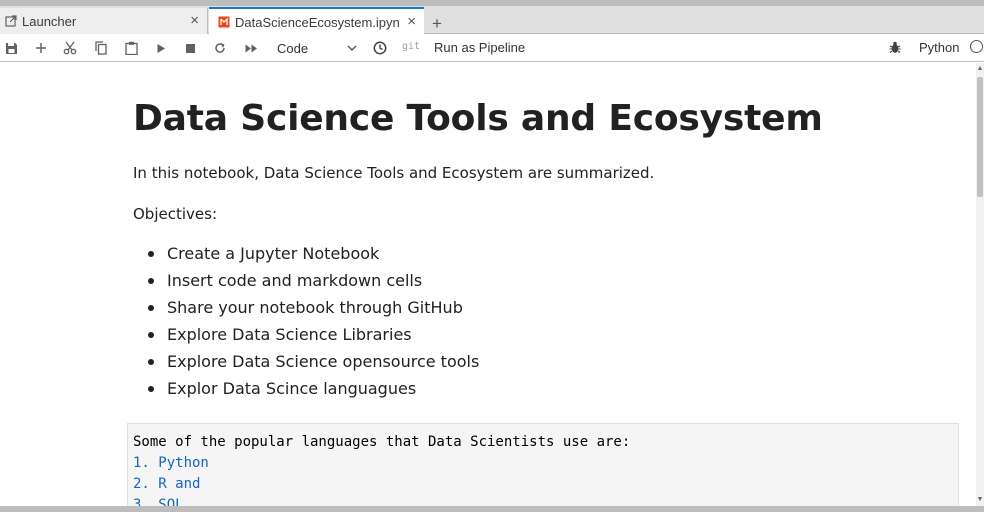 This screenshot has height=512, width=984. Describe the element at coordinates (161, 48) in the screenshot. I see `run-icon` at that location.